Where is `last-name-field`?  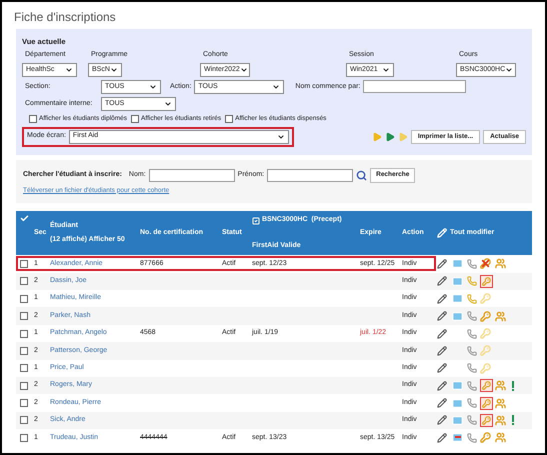
last-name-field is located at coordinates (191, 175).